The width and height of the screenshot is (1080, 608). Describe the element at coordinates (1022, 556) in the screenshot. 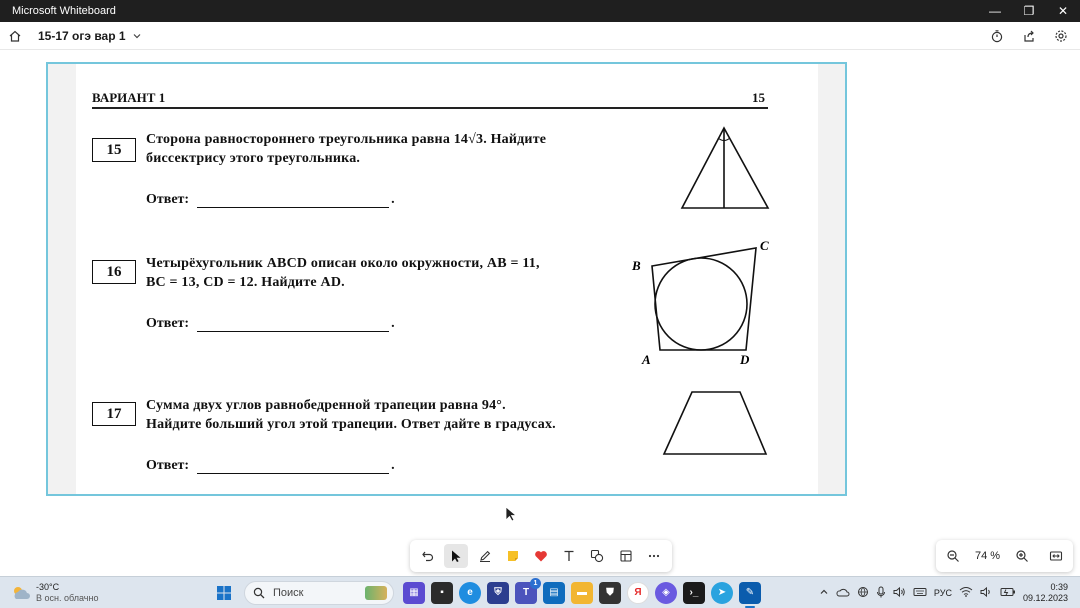

I see `zoom-in-button` at that location.